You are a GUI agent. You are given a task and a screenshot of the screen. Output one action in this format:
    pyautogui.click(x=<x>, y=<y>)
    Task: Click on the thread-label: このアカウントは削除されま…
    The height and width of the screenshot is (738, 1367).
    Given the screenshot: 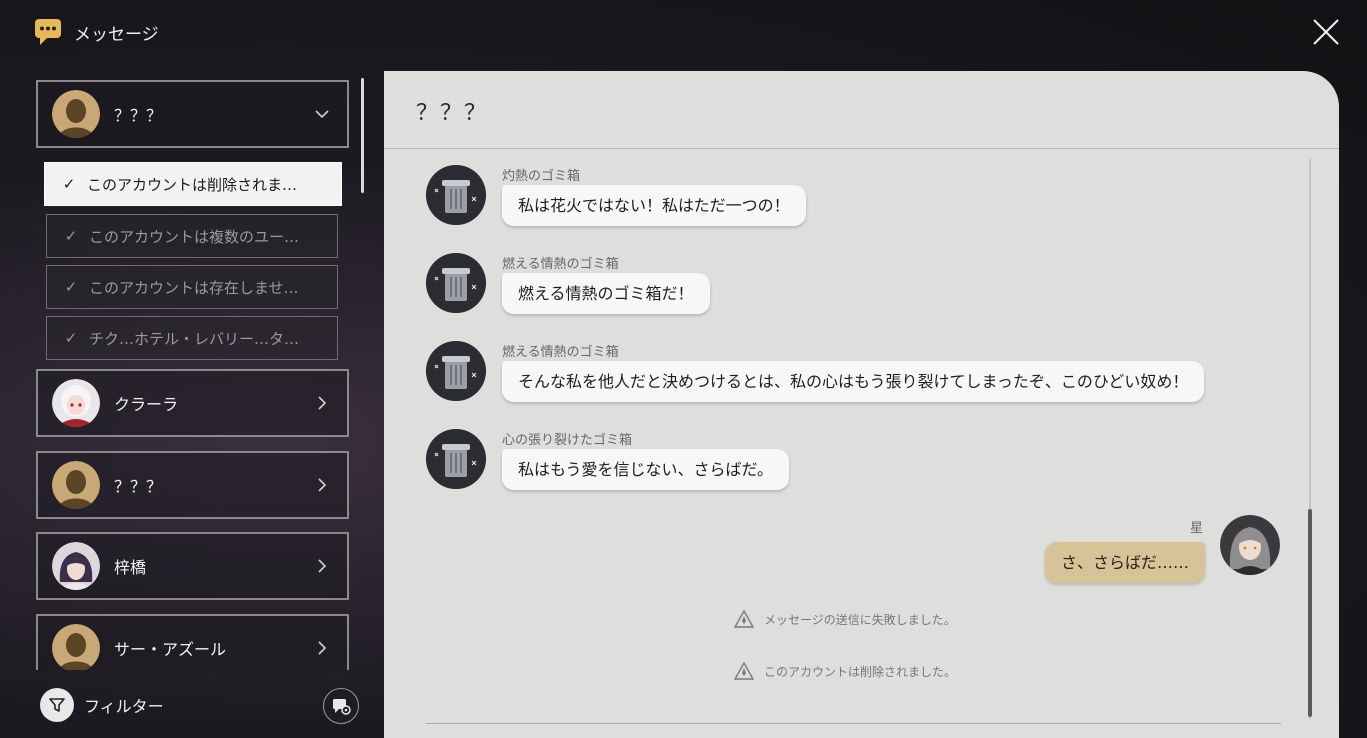 What is the action you would take?
    pyautogui.click(x=192, y=184)
    